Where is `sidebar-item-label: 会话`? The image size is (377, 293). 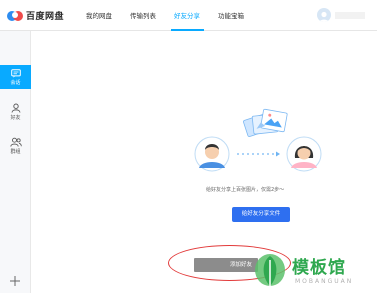 sidebar-item-label: 会话 is located at coordinates (15, 82).